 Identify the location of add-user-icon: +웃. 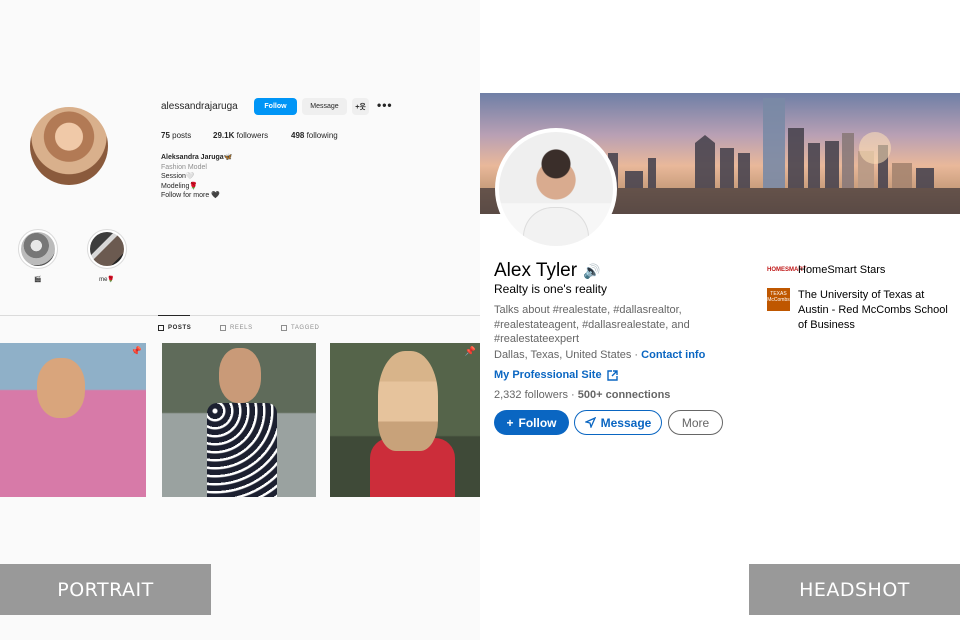
(360, 106).